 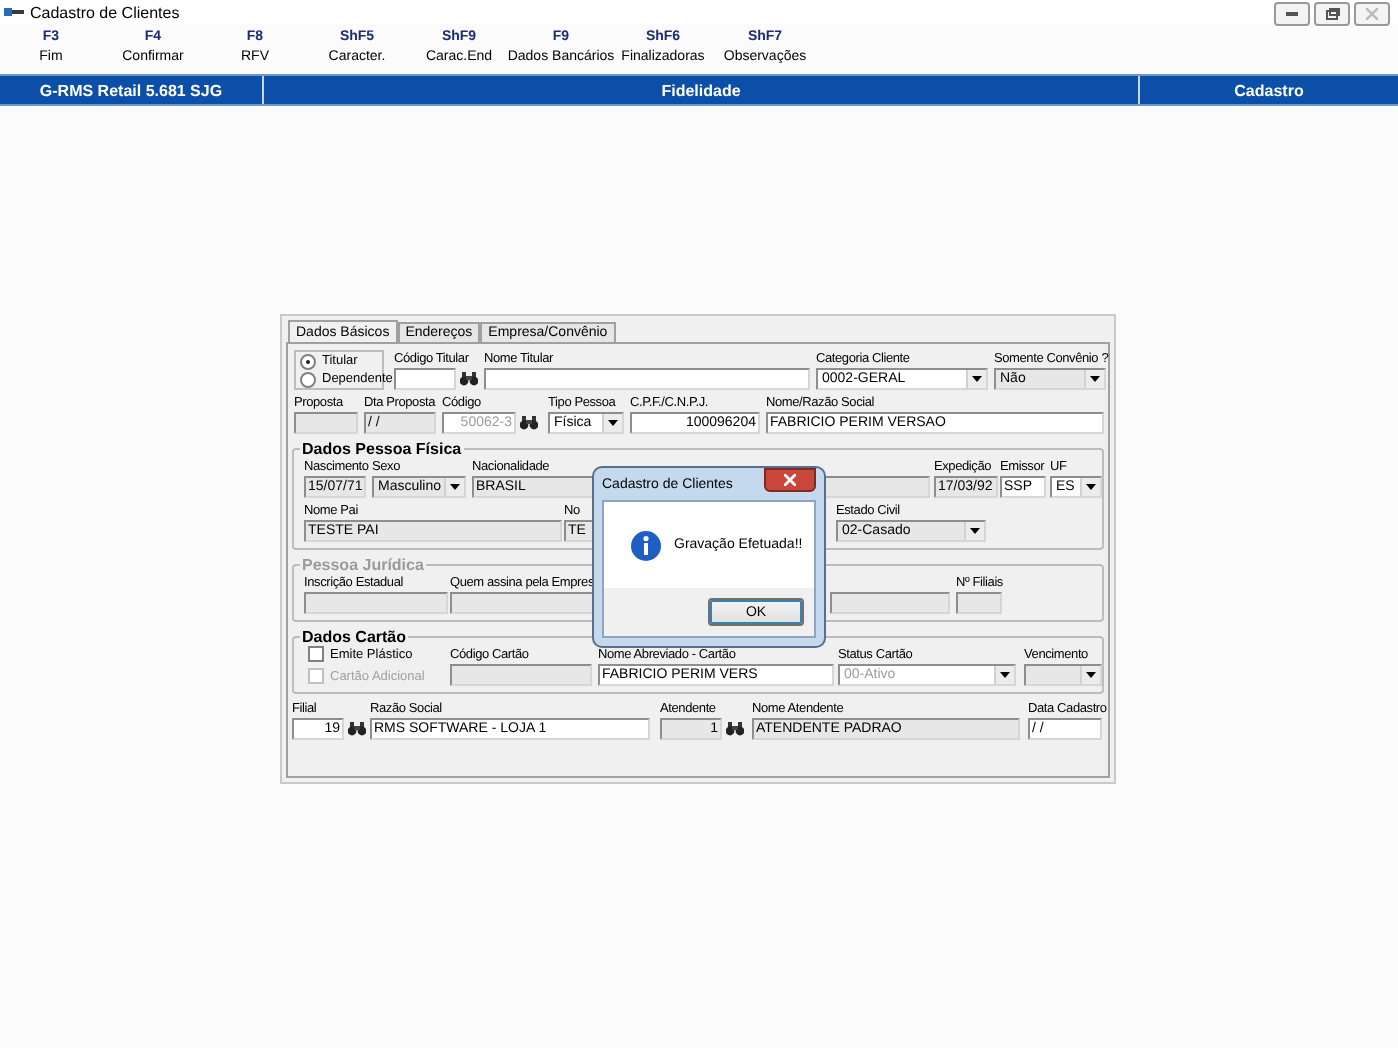 I want to click on window-title: Cadastro de Clientes, so click(x=106, y=12).